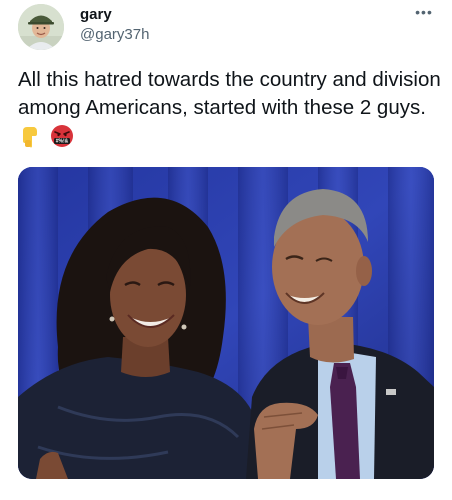 The height and width of the screenshot is (500, 452). Describe the element at coordinates (114, 34) in the screenshot. I see `user-handle: @gary37h` at that location.